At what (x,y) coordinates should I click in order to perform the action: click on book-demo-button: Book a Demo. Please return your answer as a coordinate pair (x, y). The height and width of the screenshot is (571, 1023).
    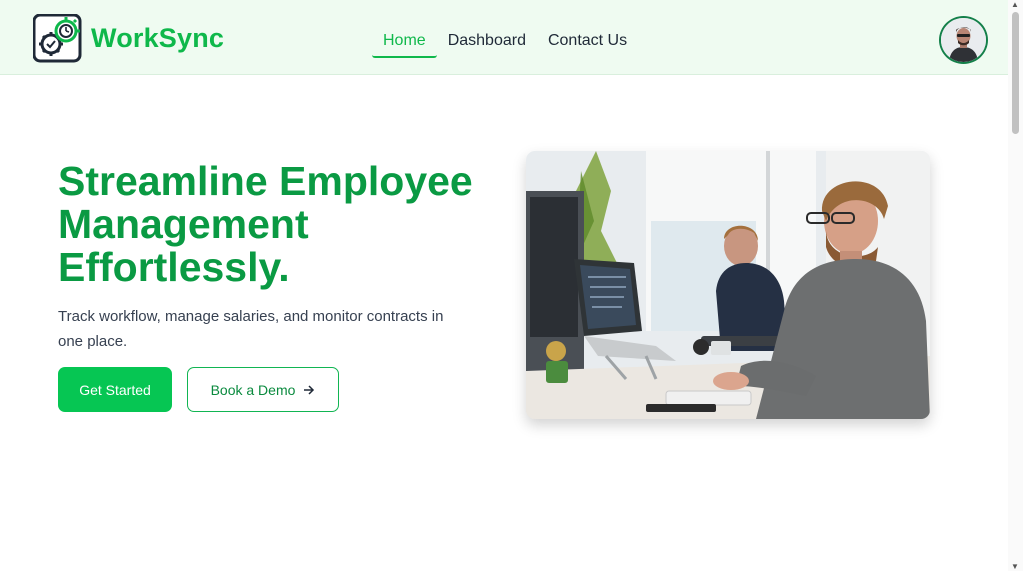
    Looking at the image, I should click on (263, 389).